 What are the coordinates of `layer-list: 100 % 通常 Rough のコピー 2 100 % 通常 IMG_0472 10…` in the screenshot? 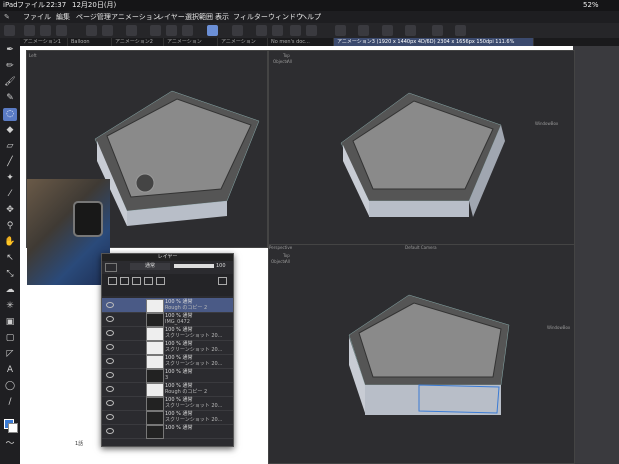 It's located at (167, 371).